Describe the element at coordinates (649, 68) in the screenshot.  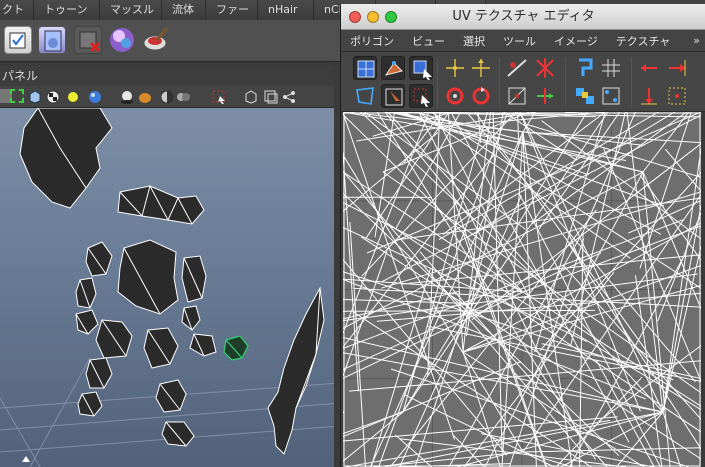
I see `align-left-icon` at that location.